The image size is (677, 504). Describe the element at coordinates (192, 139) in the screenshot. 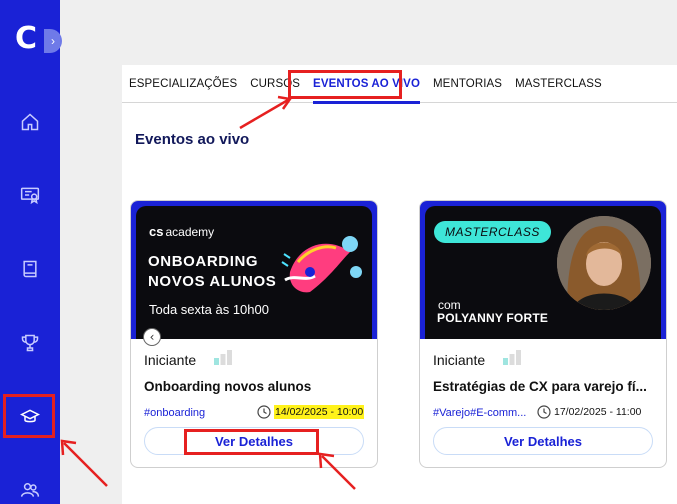

I see `section-title: Eventos ao vivo` at that location.